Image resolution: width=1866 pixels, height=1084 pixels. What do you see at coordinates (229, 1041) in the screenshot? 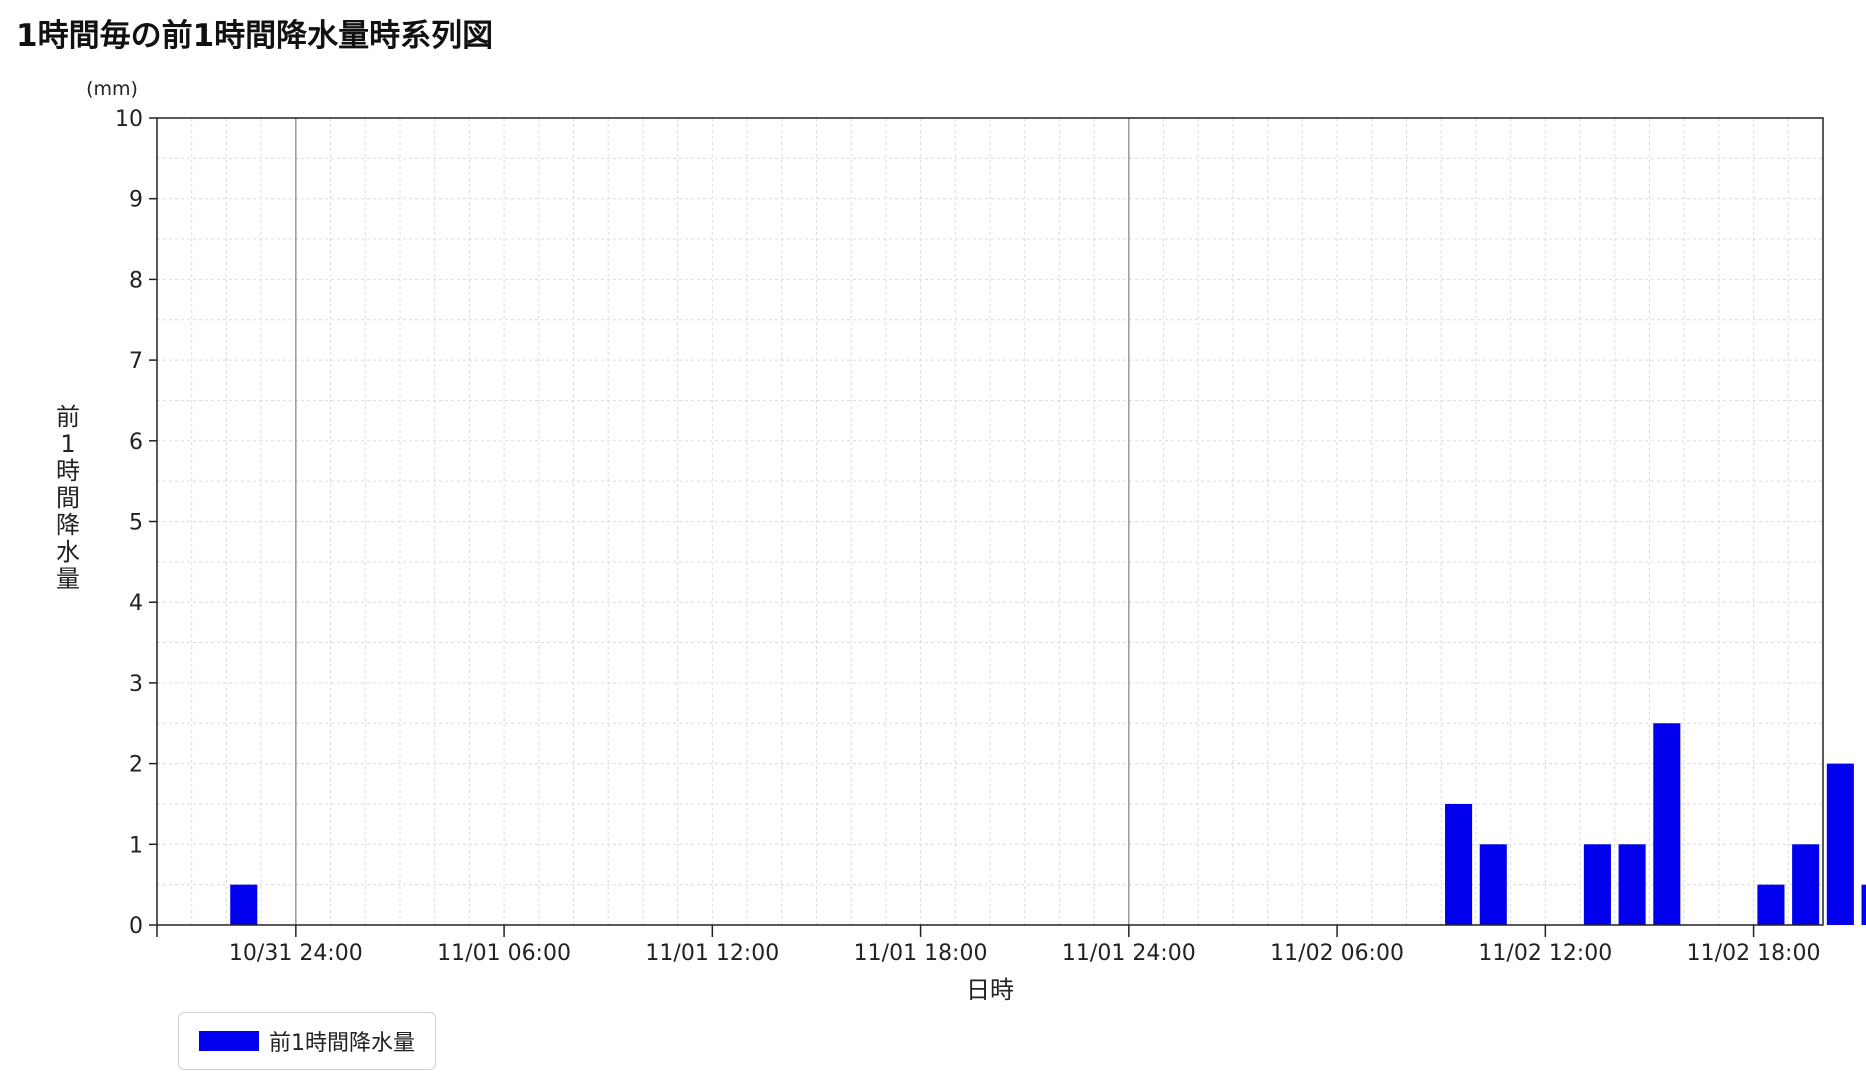
I see `legend-swatch` at bounding box center [229, 1041].